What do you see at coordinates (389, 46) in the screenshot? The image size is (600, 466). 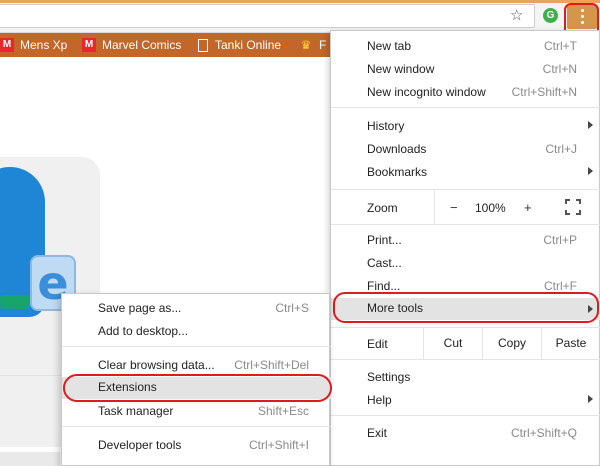 I see `menu-item-label: New tab` at bounding box center [389, 46].